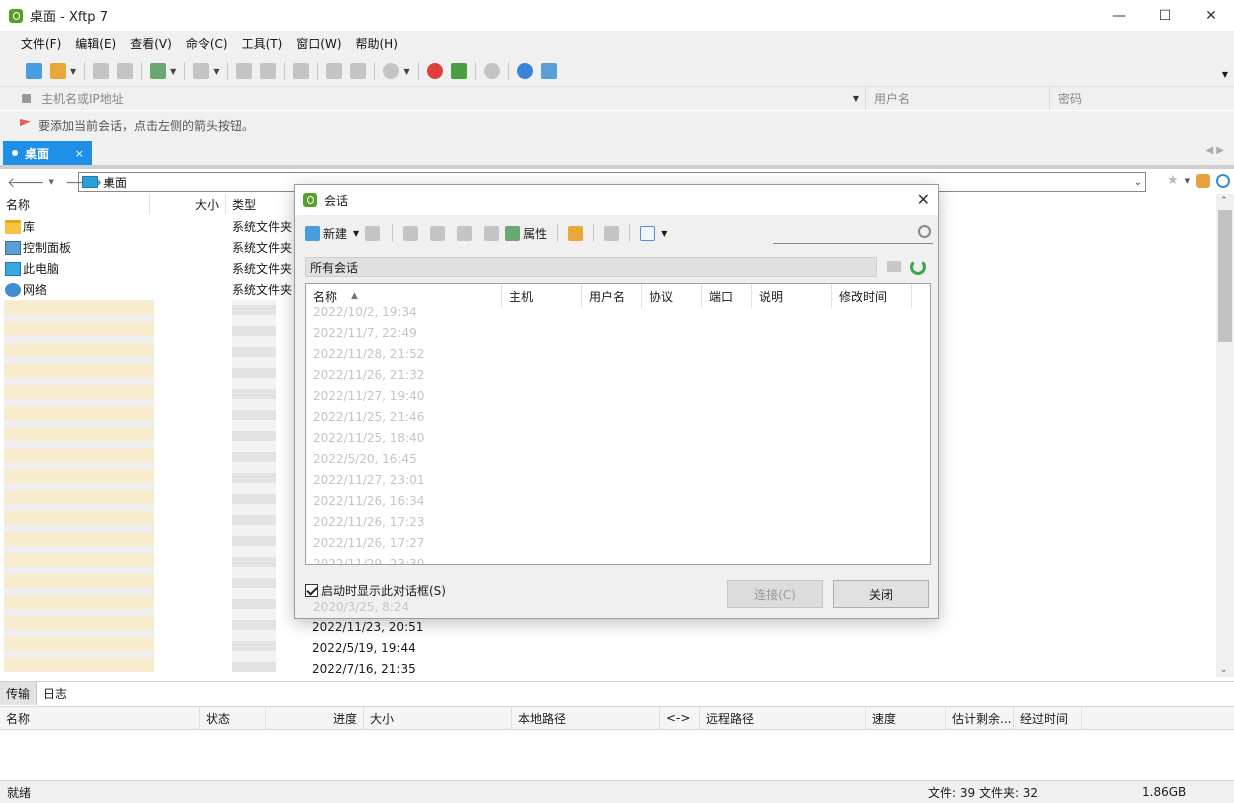  What do you see at coordinates (368, 559) in the screenshot?
I see `session-row: 2022/11/29, 23:30` at bounding box center [368, 559].